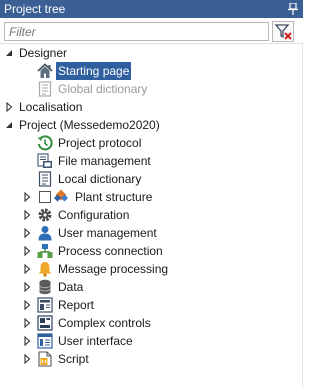  Describe the element at coordinates (114, 197) in the screenshot. I see `tree-node-label: Plant structure` at that location.